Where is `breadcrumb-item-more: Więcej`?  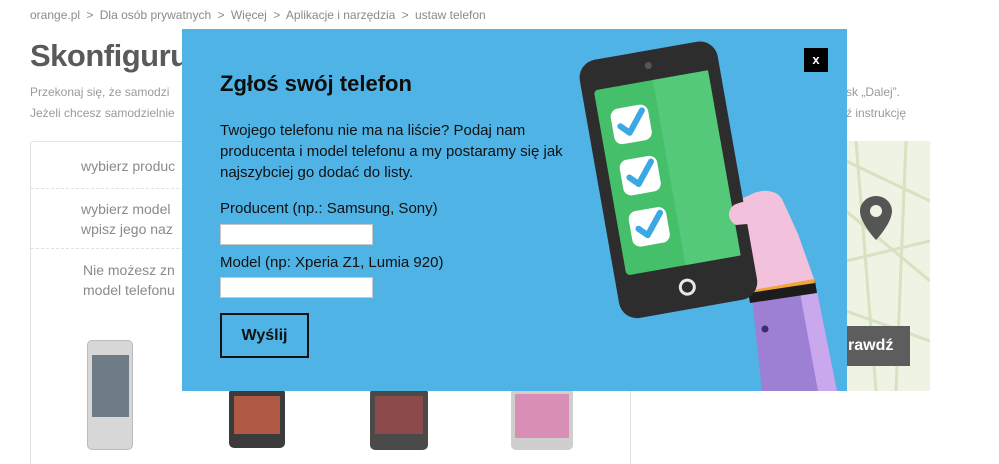 breadcrumb-item-more: Więcej is located at coordinates (249, 15).